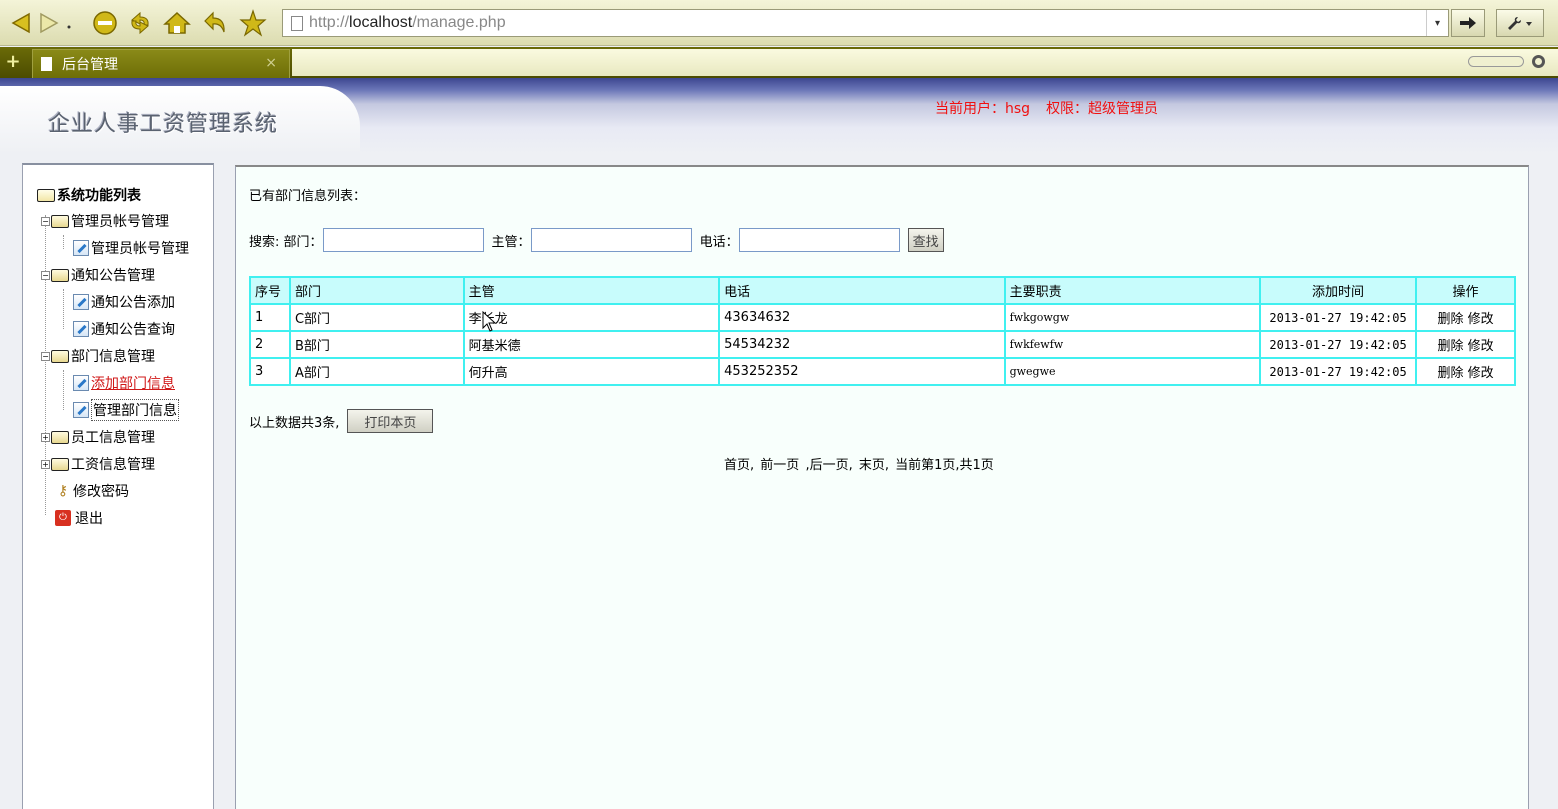 Image resolution: width=1558 pixels, height=809 pixels. I want to click on sidebar-item-label: 管理员帐号管理, so click(140, 249).